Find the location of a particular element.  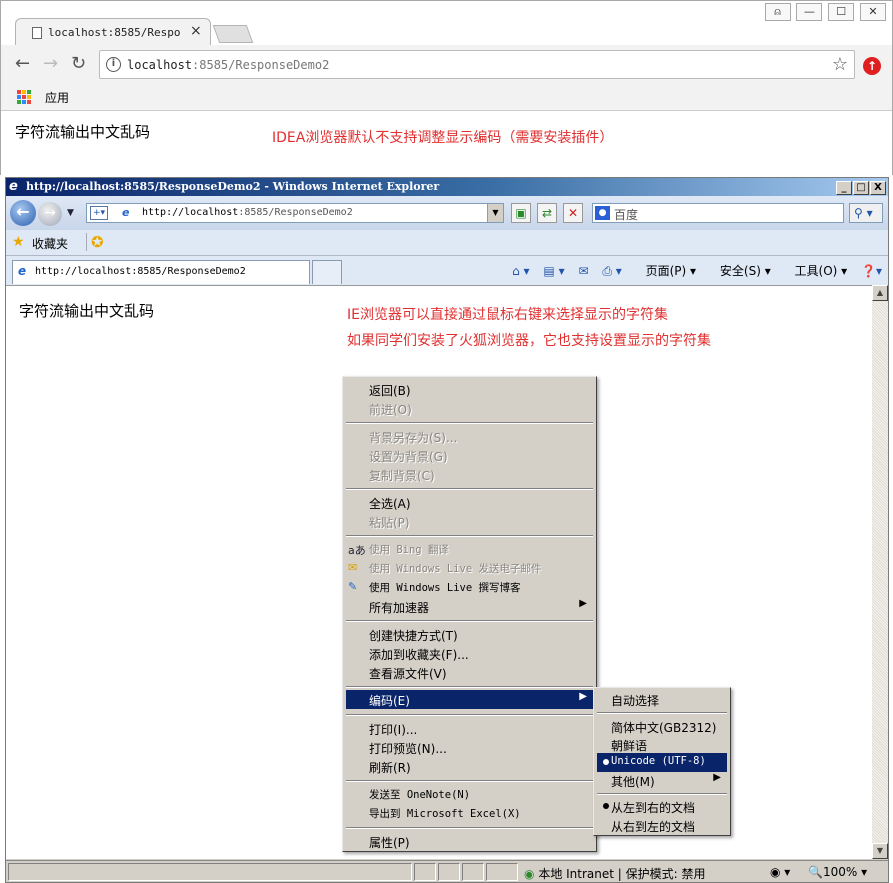

compat-view-icon: +▾ is located at coordinates (99, 213).